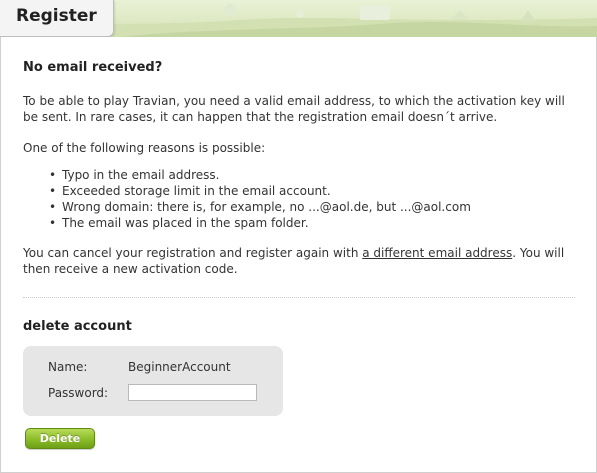  Describe the element at coordinates (78, 393) in the screenshot. I see `password-label: Password:` at that location.